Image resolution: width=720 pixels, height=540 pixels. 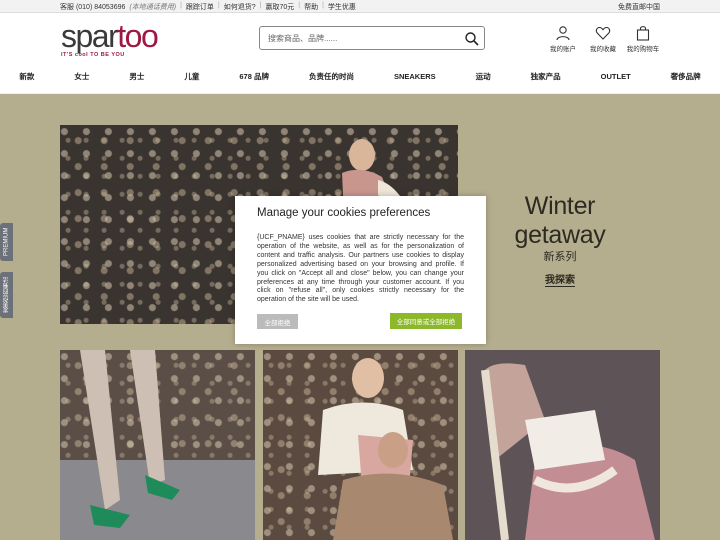 I want to click on hero-explore-link: 我探索, so click(x=560, y=279).